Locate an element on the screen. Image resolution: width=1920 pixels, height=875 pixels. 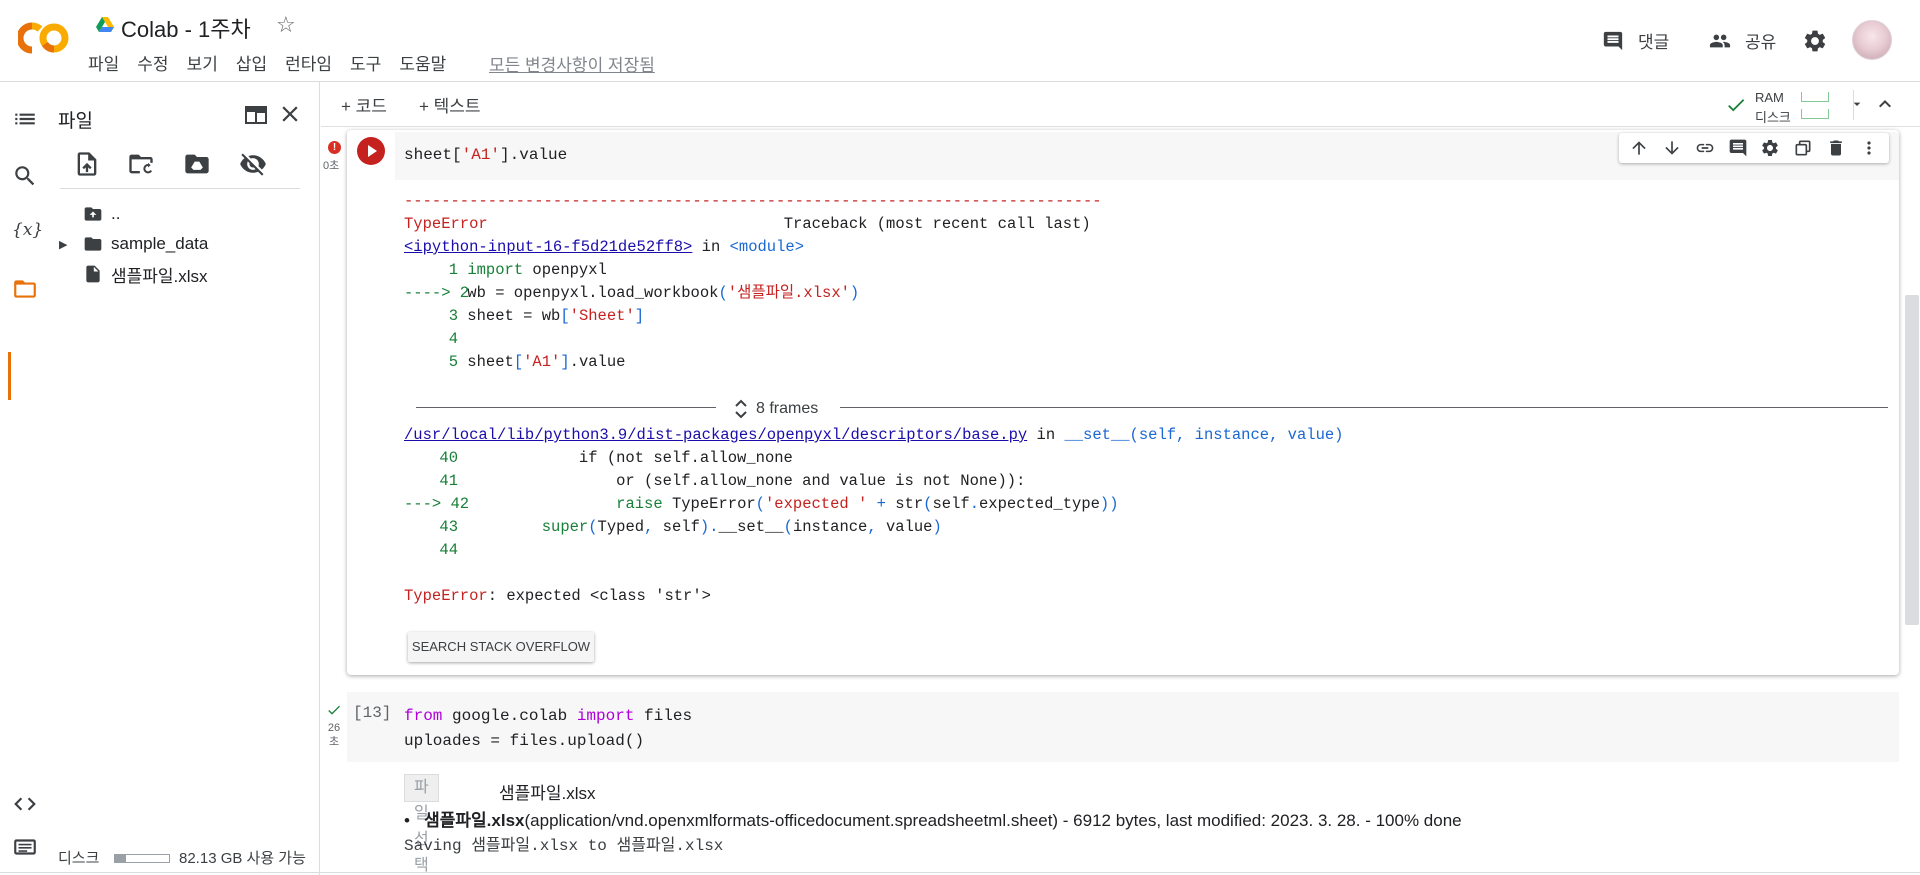
scrollbar-thumb is located at coordinates (1912, 460).